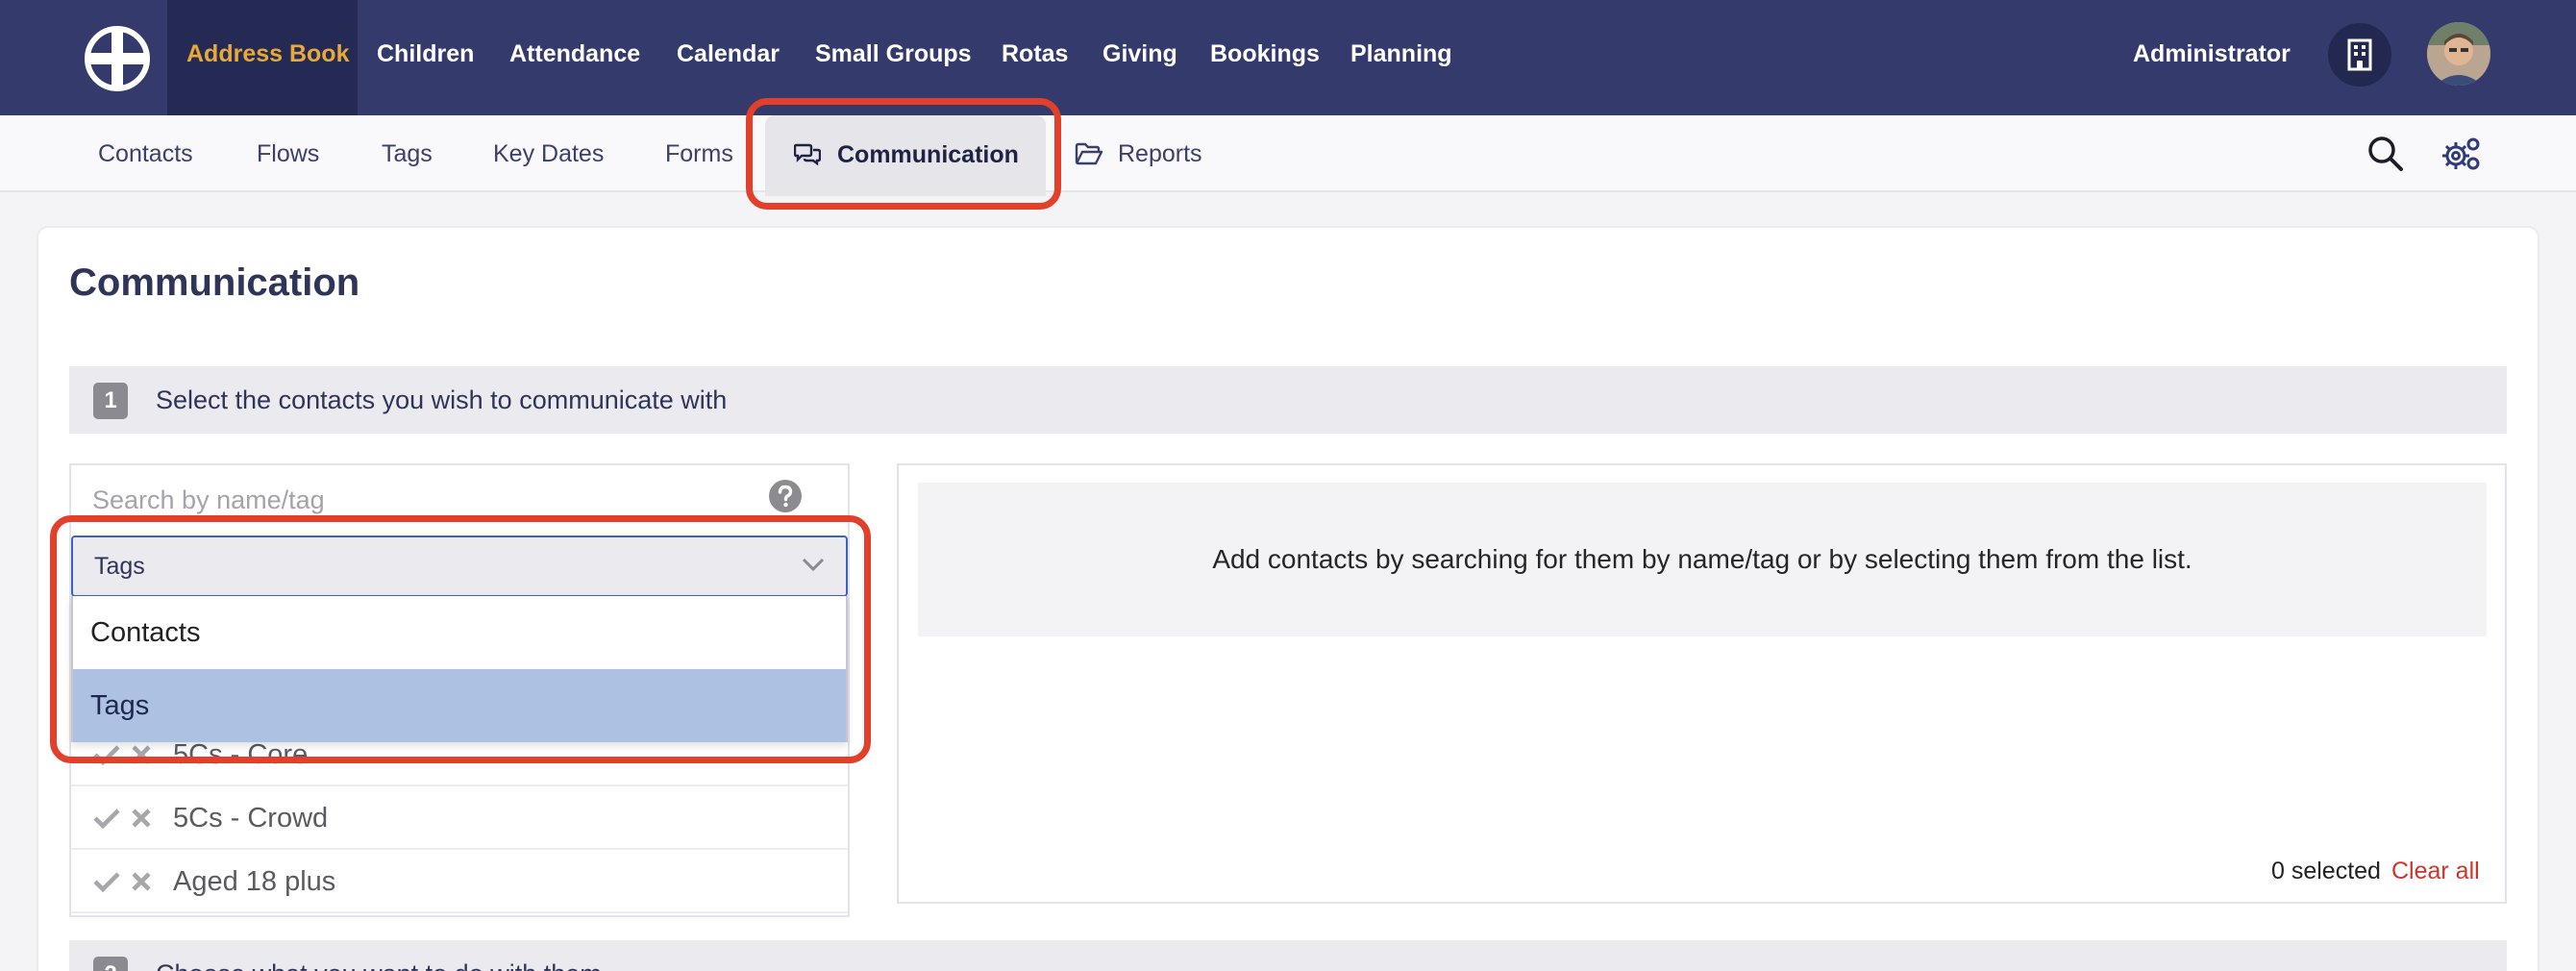 Image resolution: width=2576 pixels, height=971 pixels. What do you see at coordinates (408, 154) in the screenshot?
I see `subnav-tags: Tags` at bounding box center [408, 154].